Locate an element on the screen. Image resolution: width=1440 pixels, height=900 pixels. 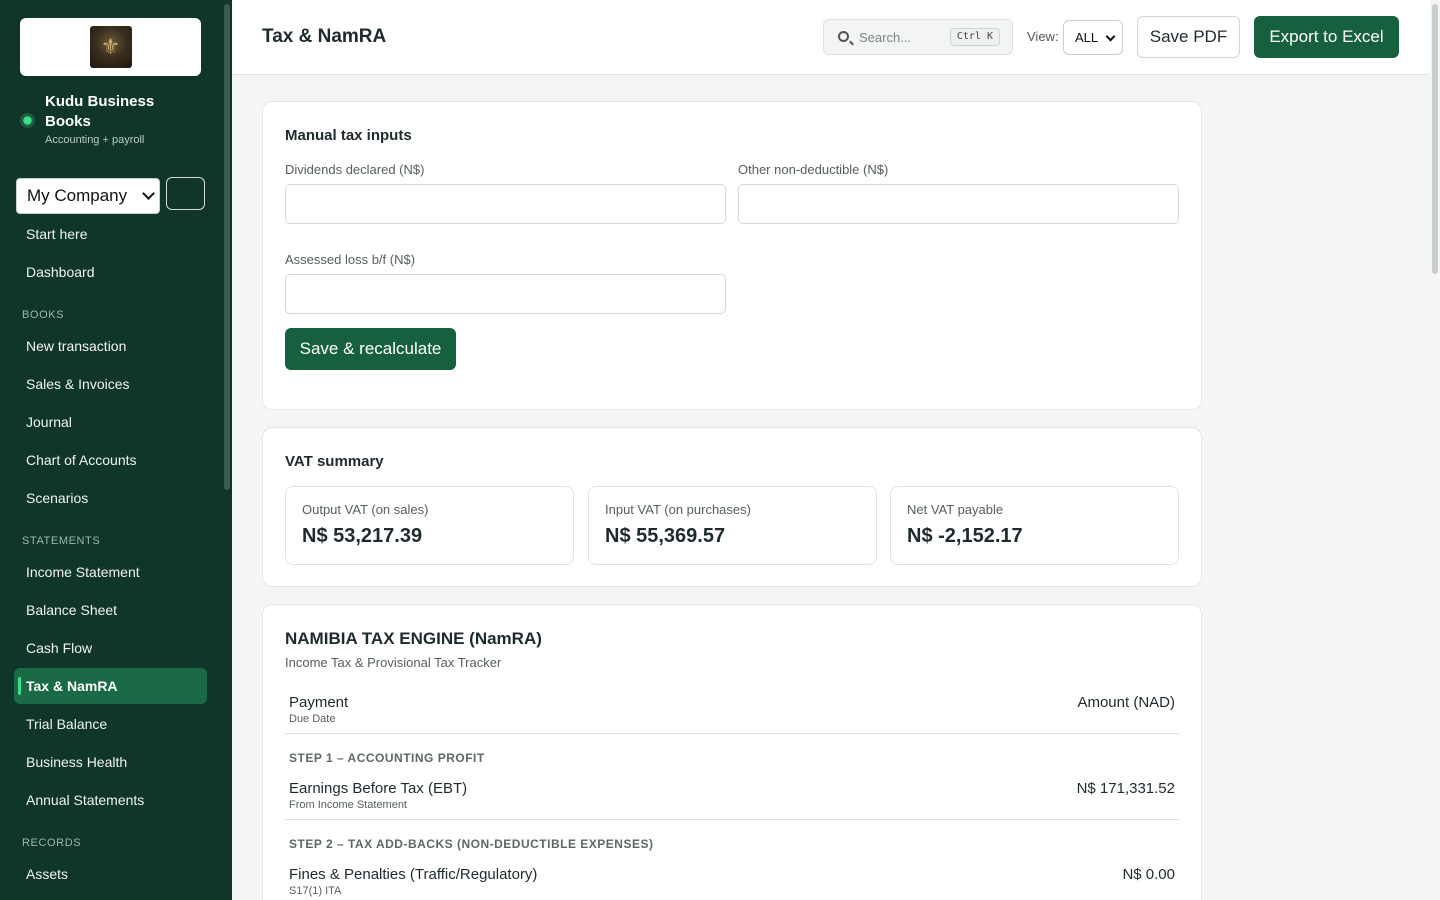
other-nondeductible-label: Other non-deductible (N$) is located at coordinates (813, 169).